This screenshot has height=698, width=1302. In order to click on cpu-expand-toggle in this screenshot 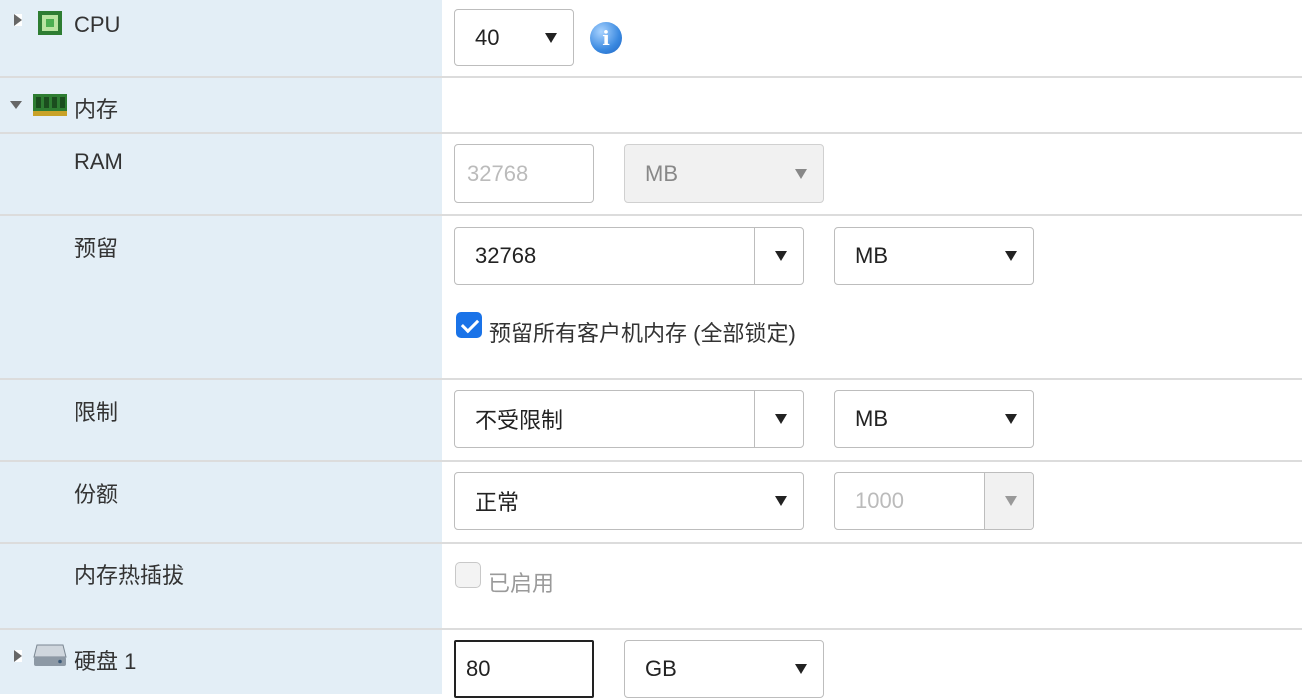, I will do `click(18, 20)`.